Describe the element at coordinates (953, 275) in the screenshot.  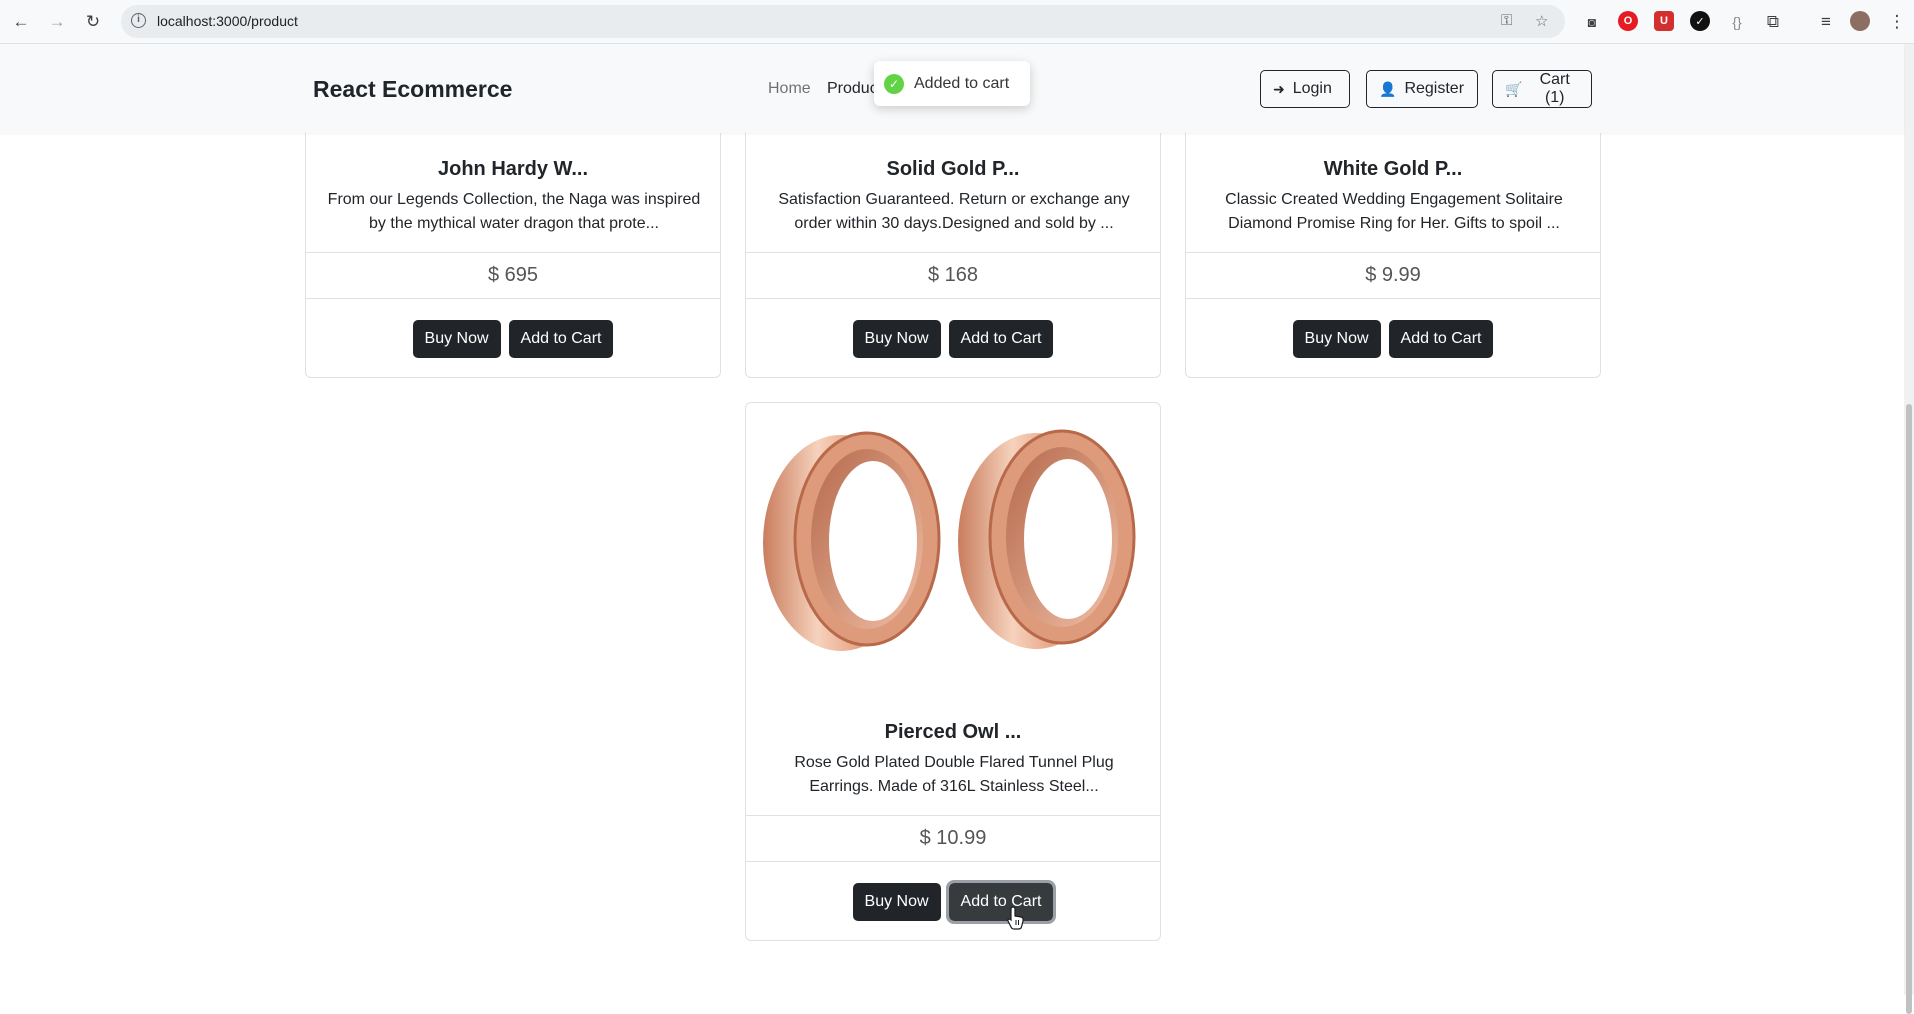
I see `product-price: $ 168` at that location.